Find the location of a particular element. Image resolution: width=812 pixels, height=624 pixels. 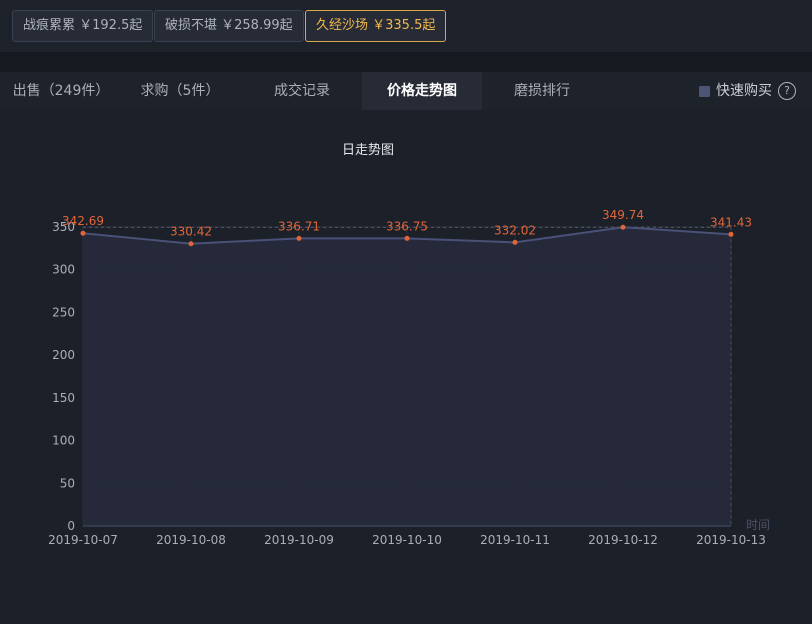

wear-button-well-worn: 破损不堪 ￥258.99起 is located at coordinates (229, 26).